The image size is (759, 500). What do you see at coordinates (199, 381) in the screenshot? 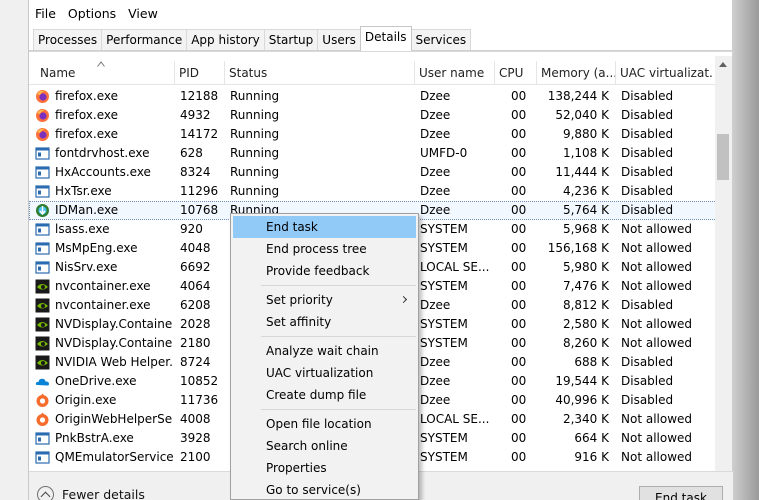
I see `cell-pid: 10852` at bounding box center [199, 381].